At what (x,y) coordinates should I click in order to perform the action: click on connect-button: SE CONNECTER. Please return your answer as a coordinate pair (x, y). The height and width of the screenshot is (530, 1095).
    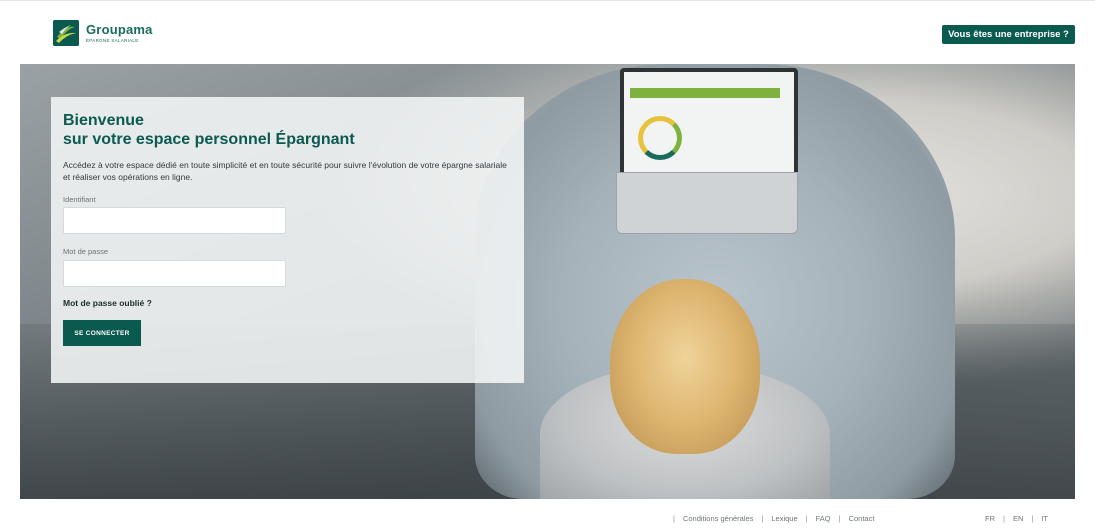
    Looking at the image, I should click on (102, 333).